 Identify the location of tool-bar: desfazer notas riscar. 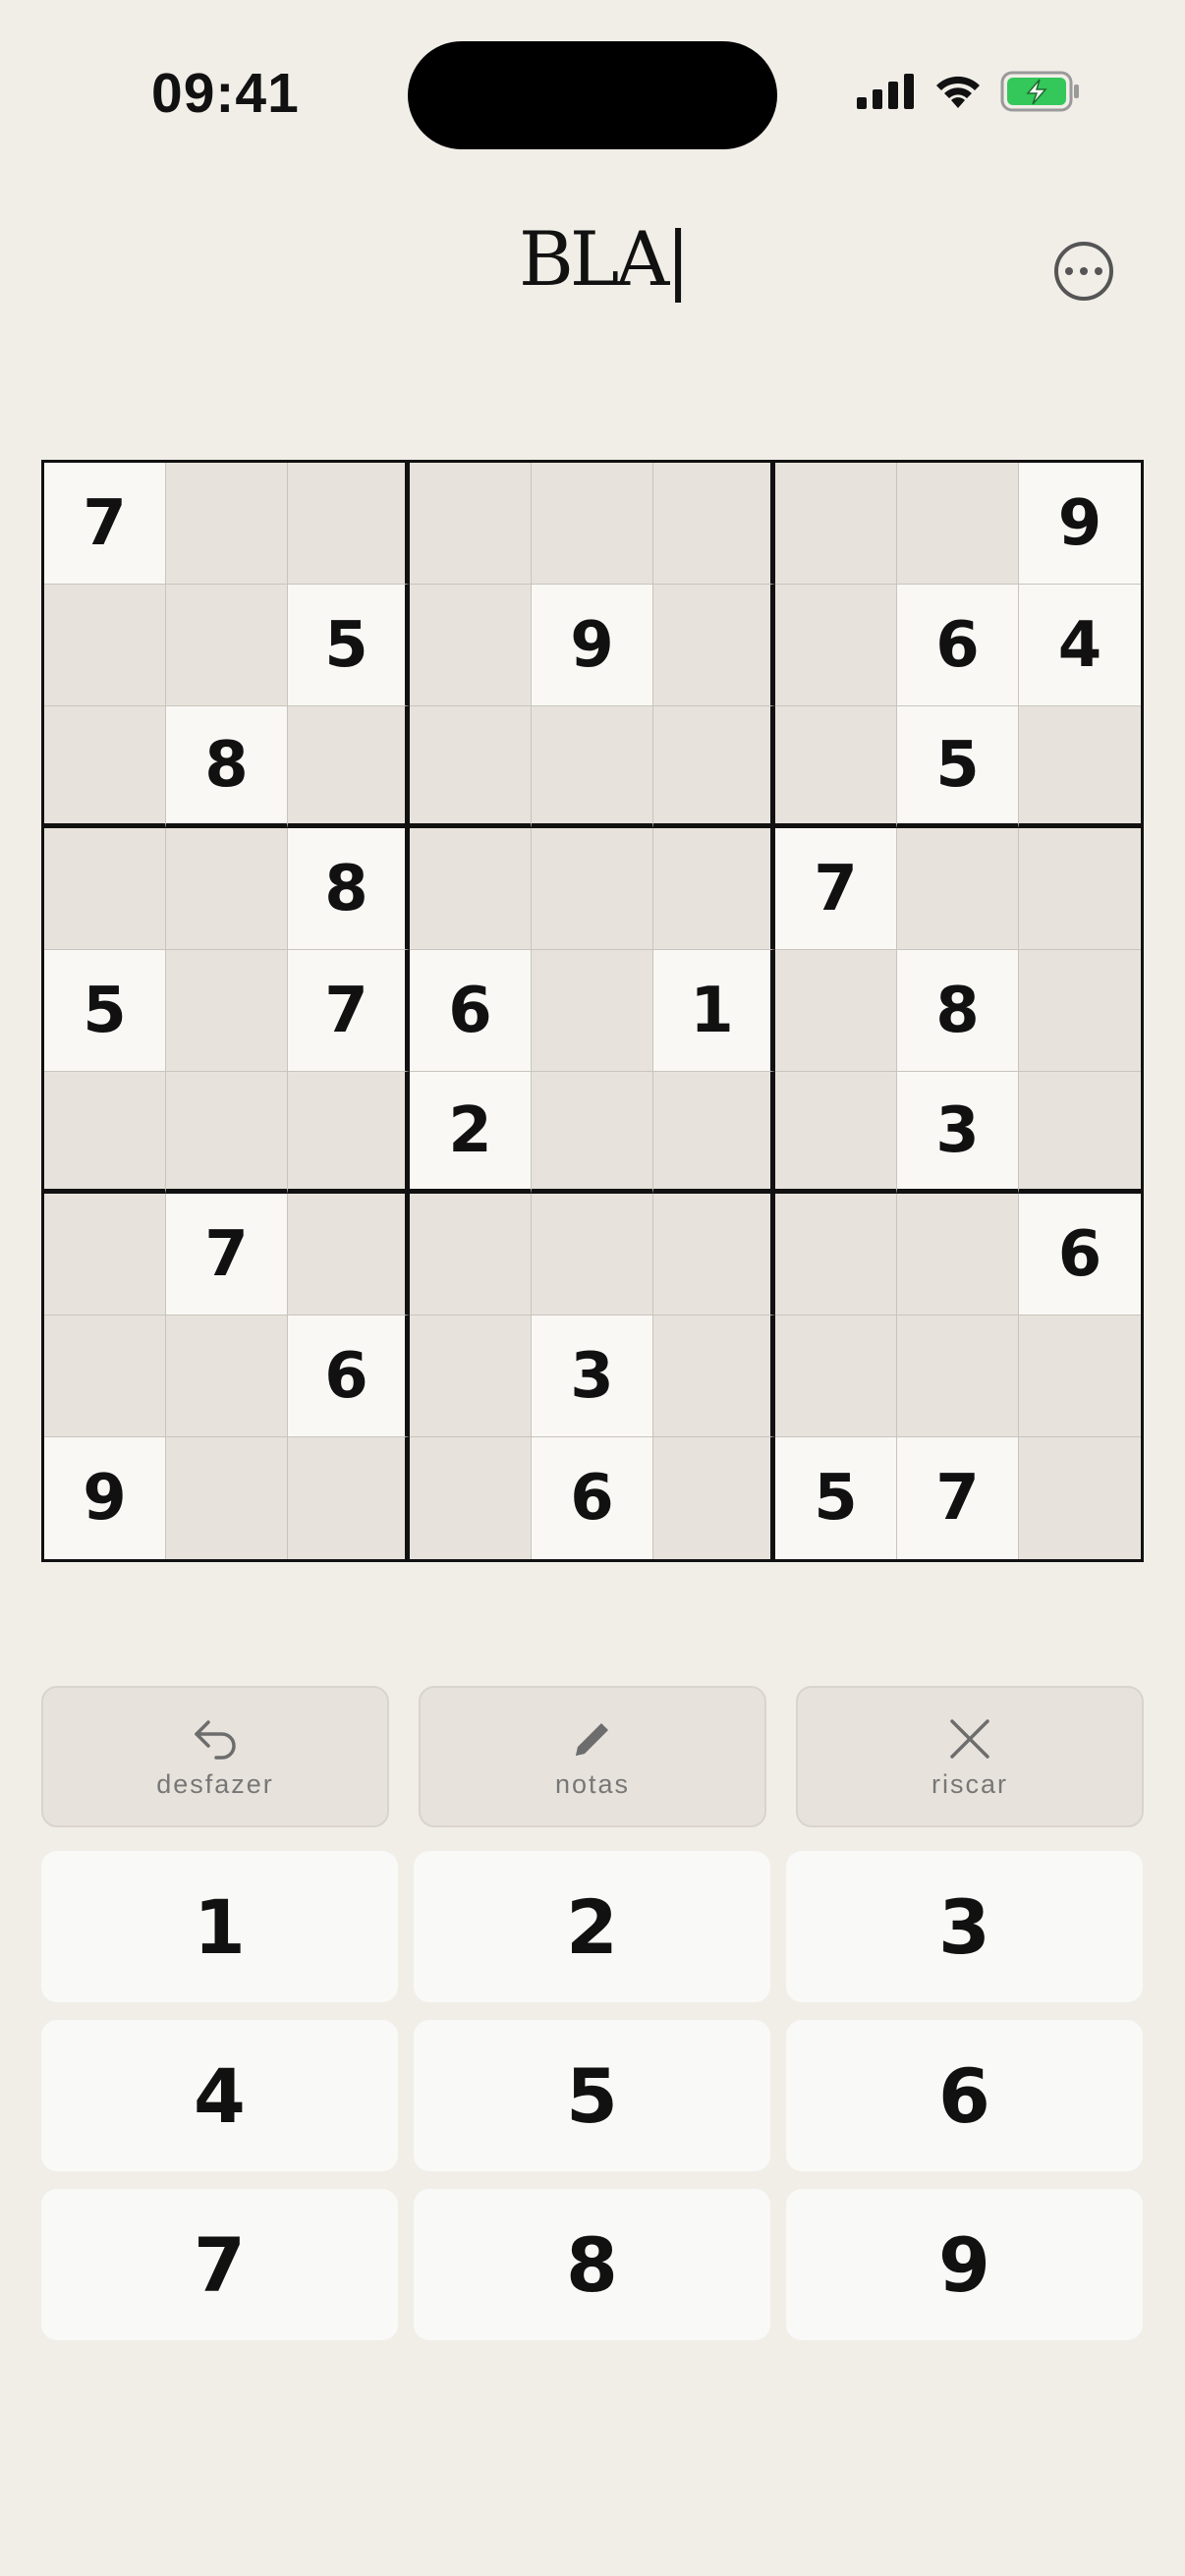
(592, 1756).